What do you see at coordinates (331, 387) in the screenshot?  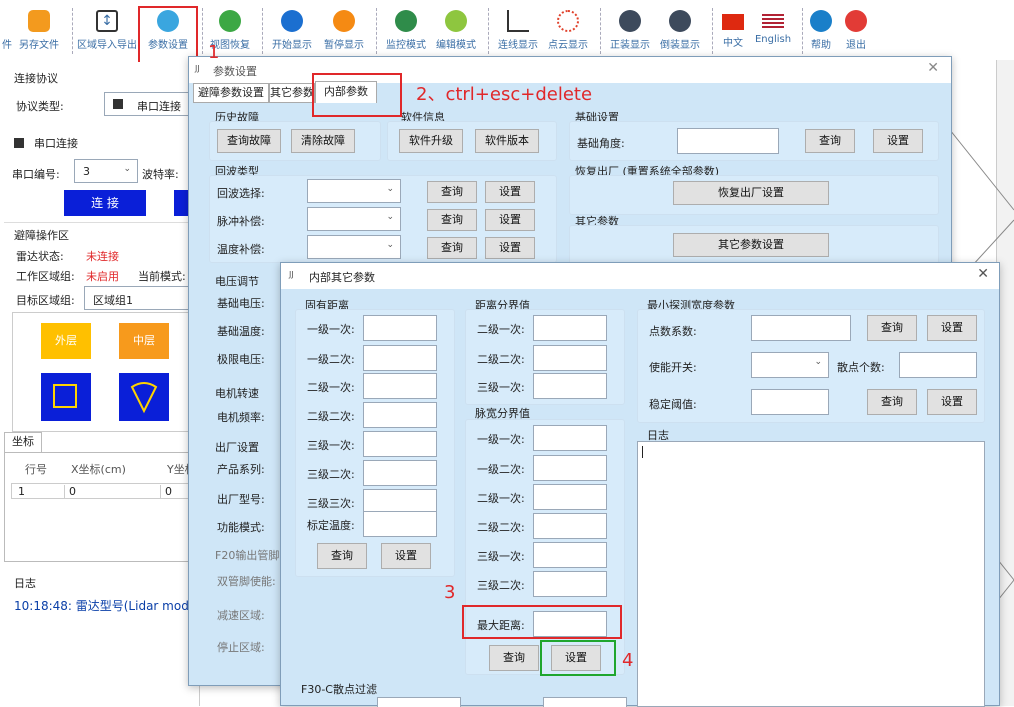 I see `fixed-row-label: 二级一次:` at bounding box center [331, 387].